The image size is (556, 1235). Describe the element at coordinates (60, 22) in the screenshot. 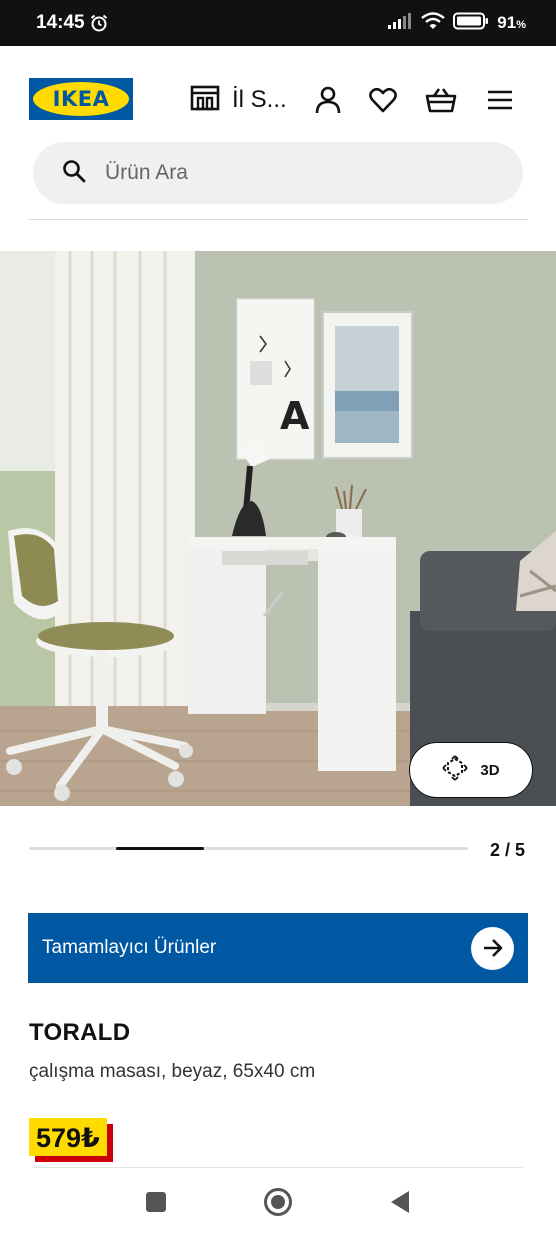

I see `status-time: 14:45` at that location.